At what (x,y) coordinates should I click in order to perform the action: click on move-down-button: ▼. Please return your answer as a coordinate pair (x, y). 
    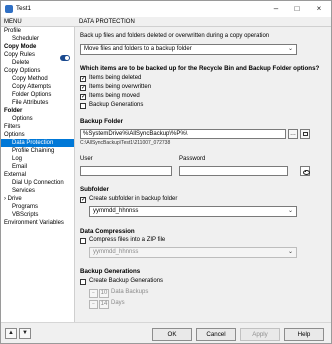
    Looking at the image, I should click on (25, 333).